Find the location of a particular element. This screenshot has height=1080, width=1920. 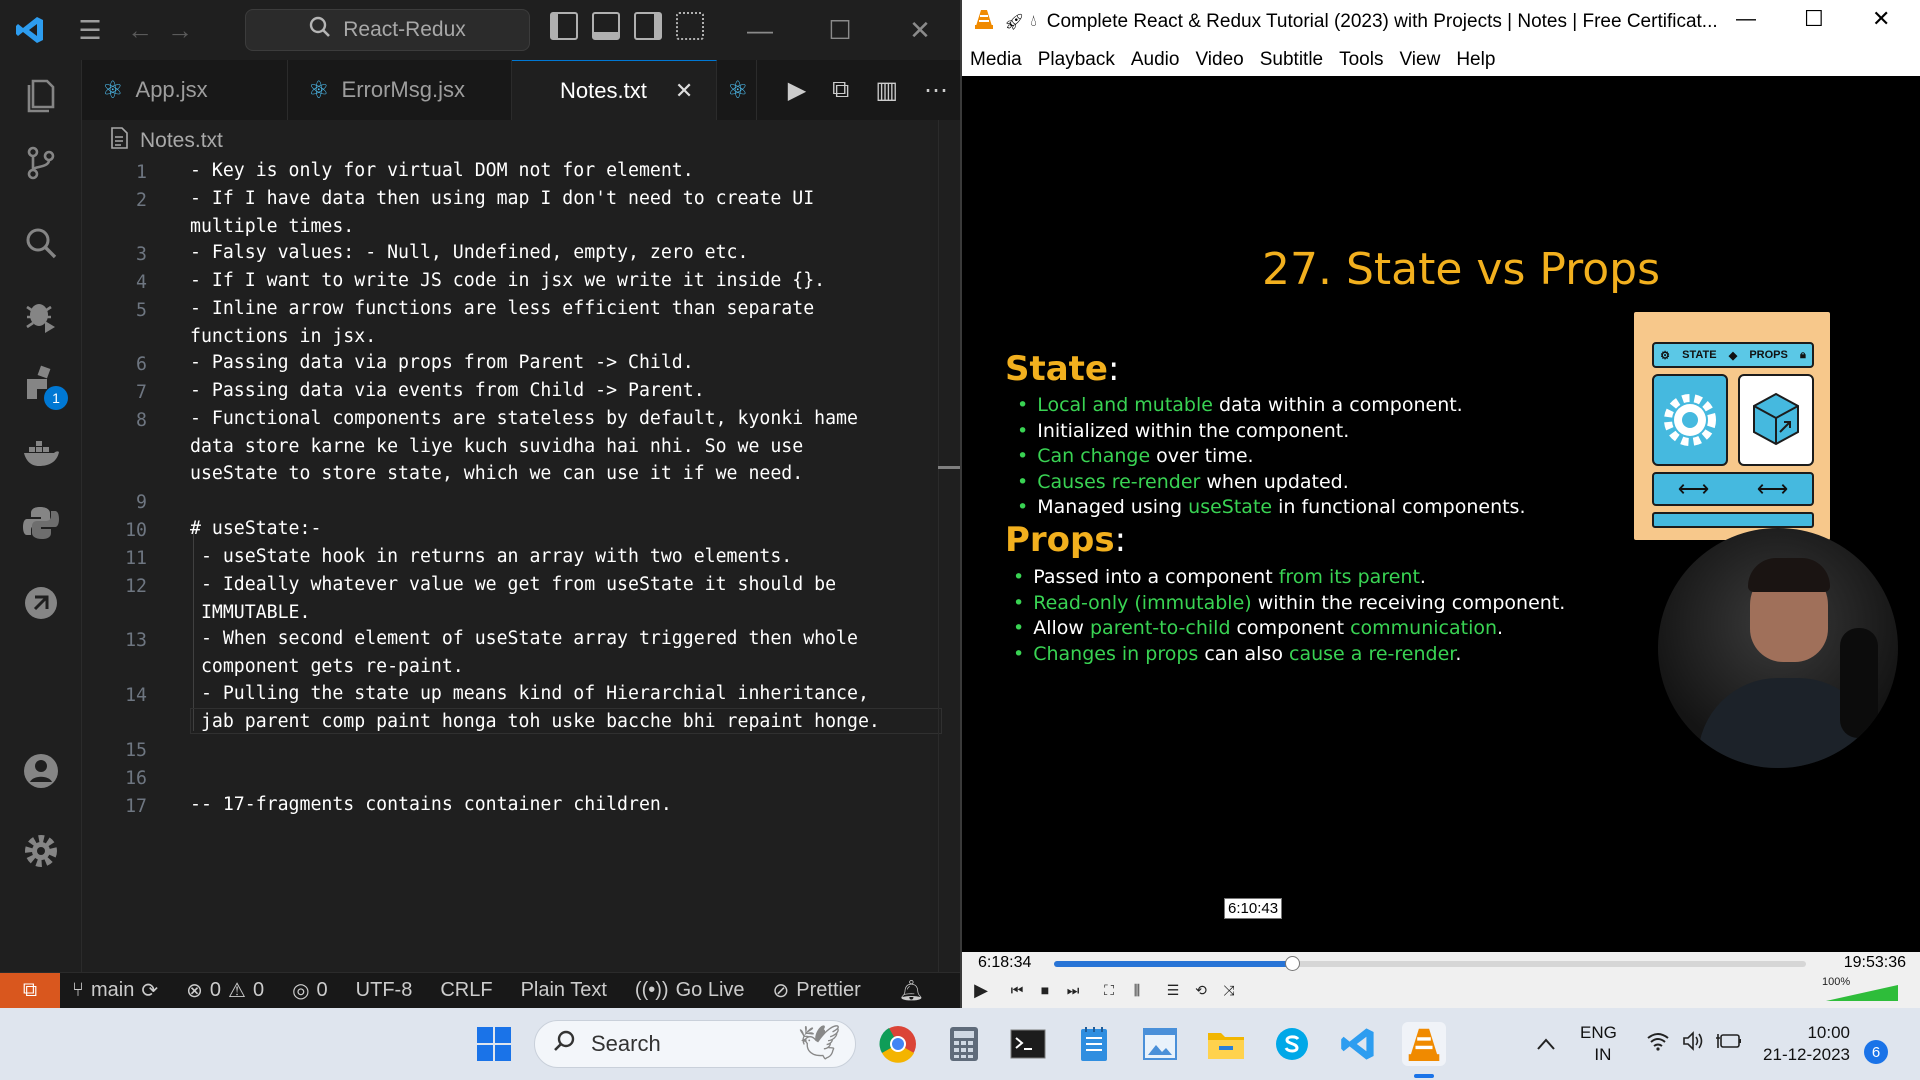

terminal-icon is located at coordinates (1028, 1044).